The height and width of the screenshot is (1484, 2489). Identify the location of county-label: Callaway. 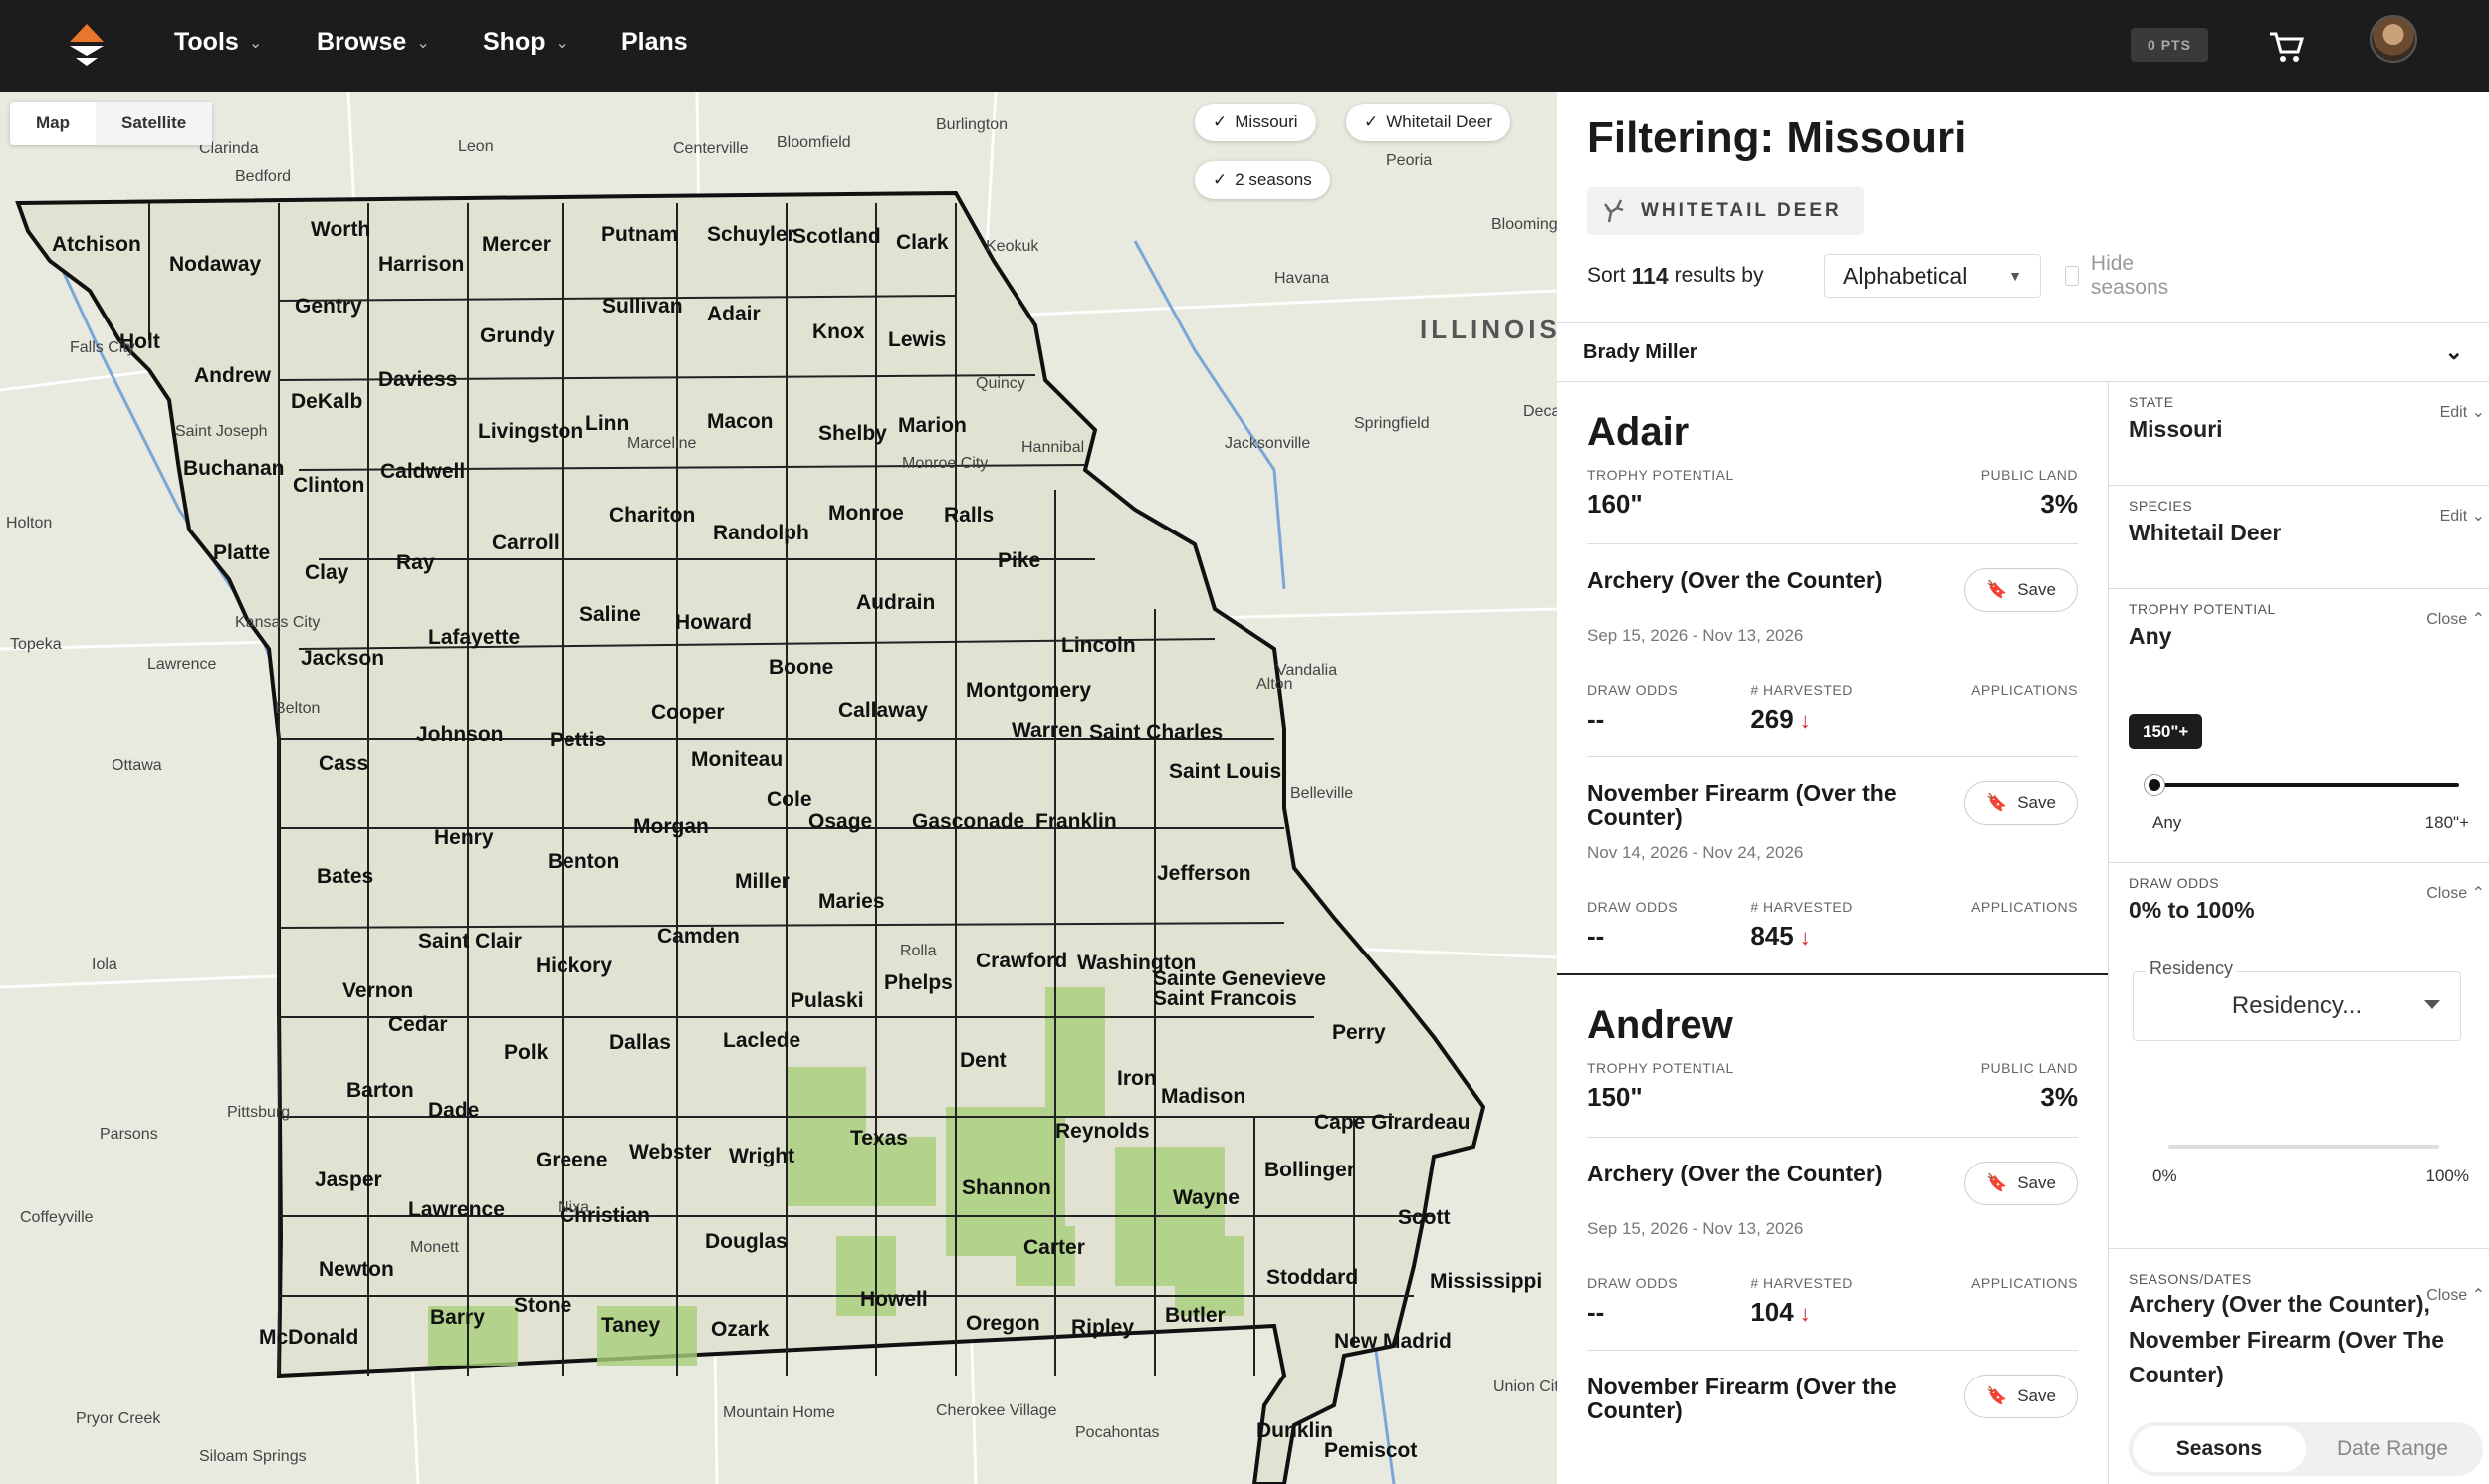
(883, 711).